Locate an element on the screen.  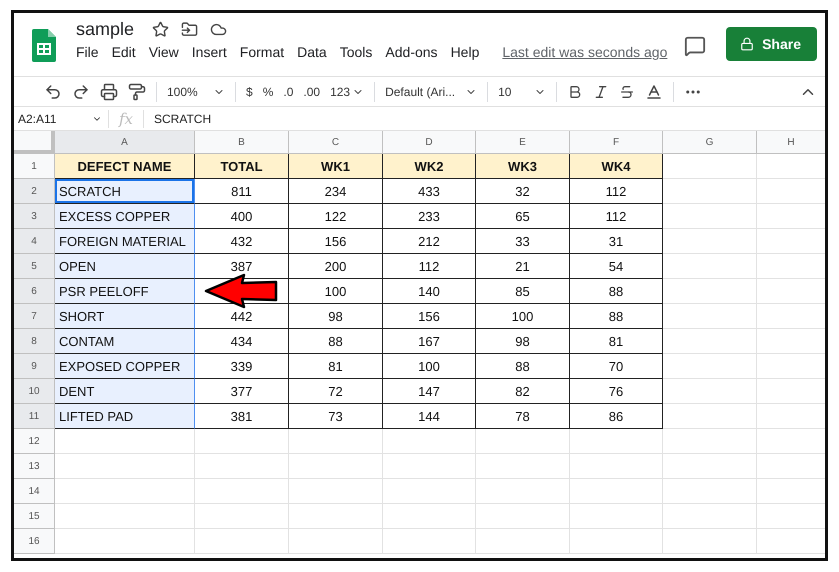
name-box: A2:A11 is located at coordinates (61, 119).